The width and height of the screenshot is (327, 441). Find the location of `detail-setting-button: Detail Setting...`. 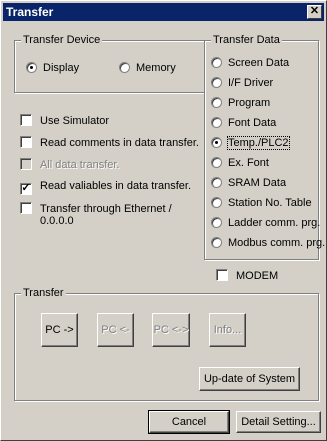

detail-setting-button: Detail Setting... is located at coordinates (278, 422).